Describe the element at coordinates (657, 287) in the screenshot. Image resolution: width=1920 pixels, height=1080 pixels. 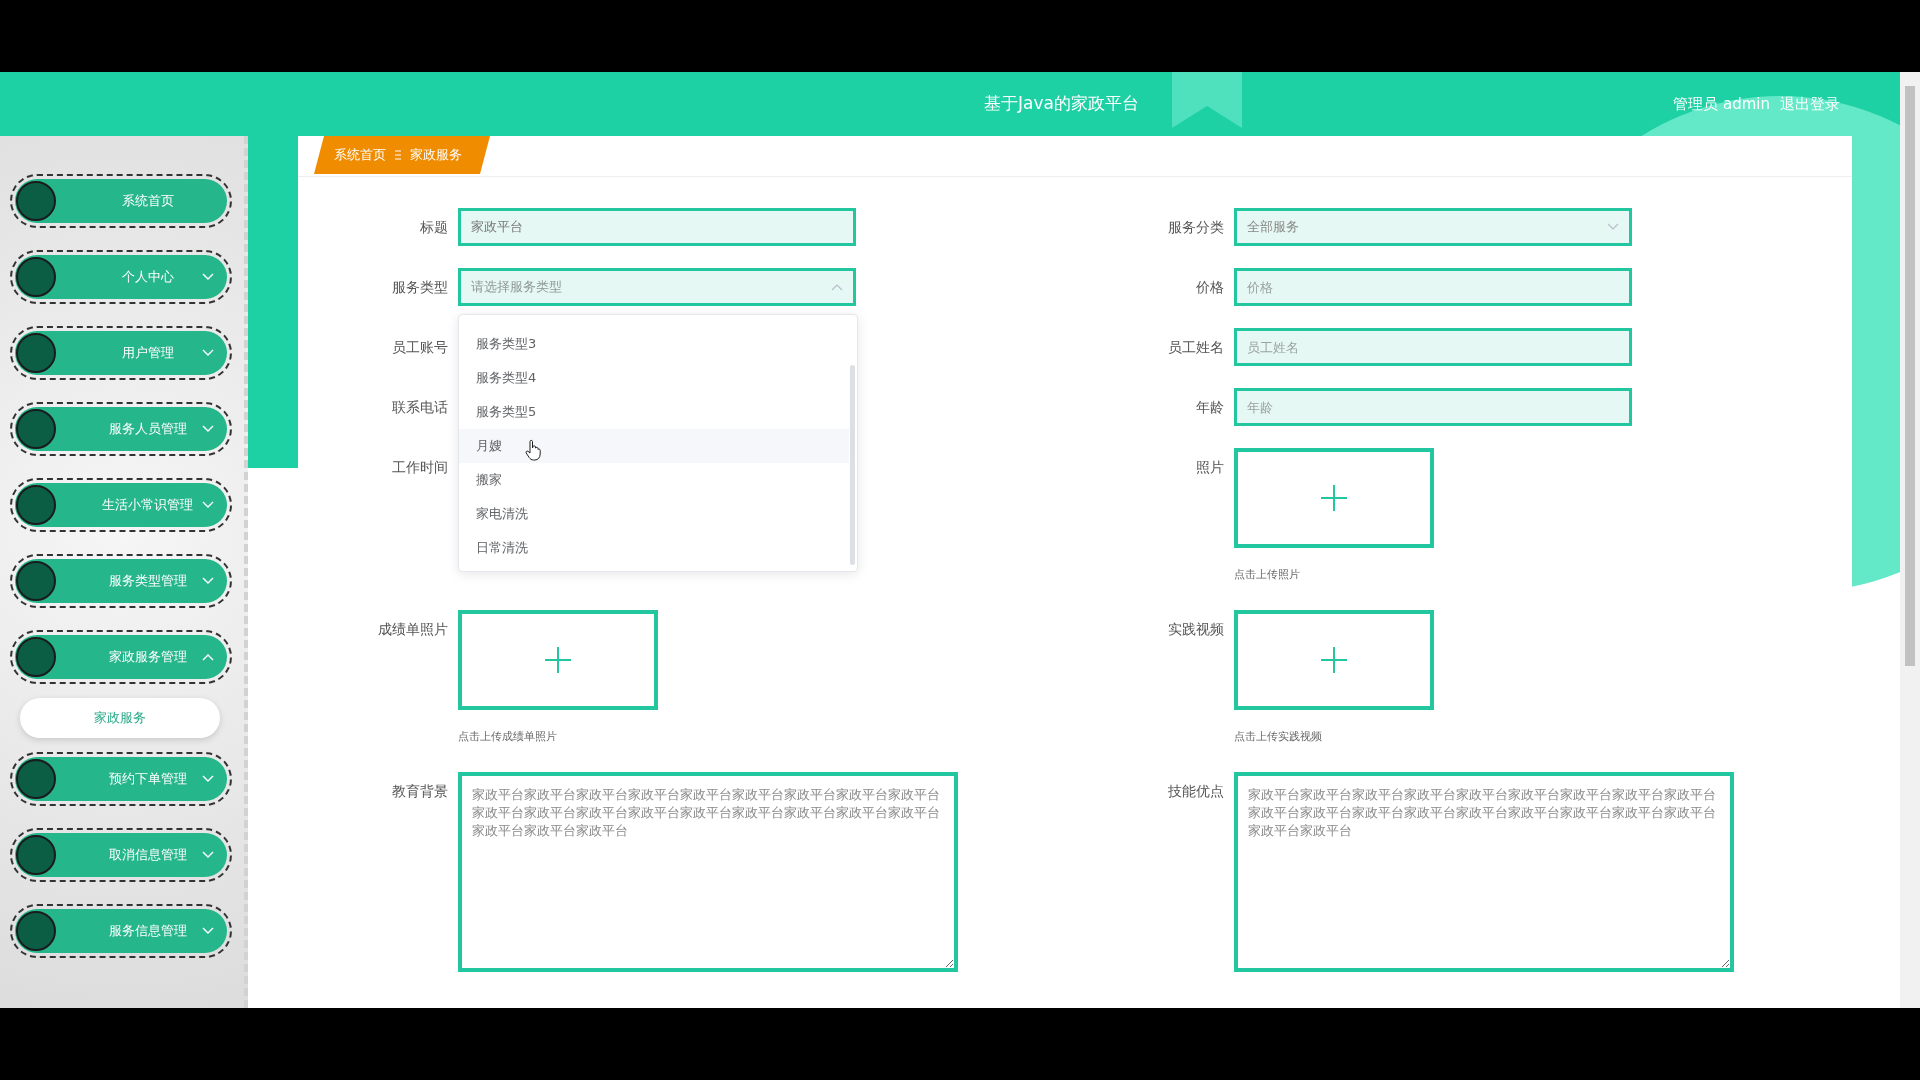
I see `select-field: 请选择服务类型` at that location.